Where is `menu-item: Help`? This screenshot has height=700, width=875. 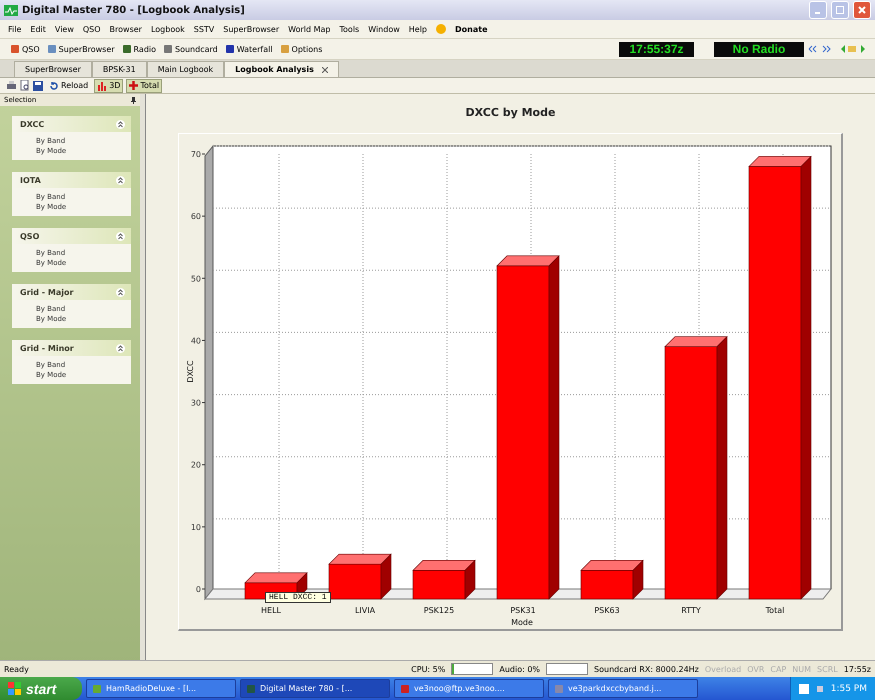 menu-item: Help is located at coordinates (418, 29).